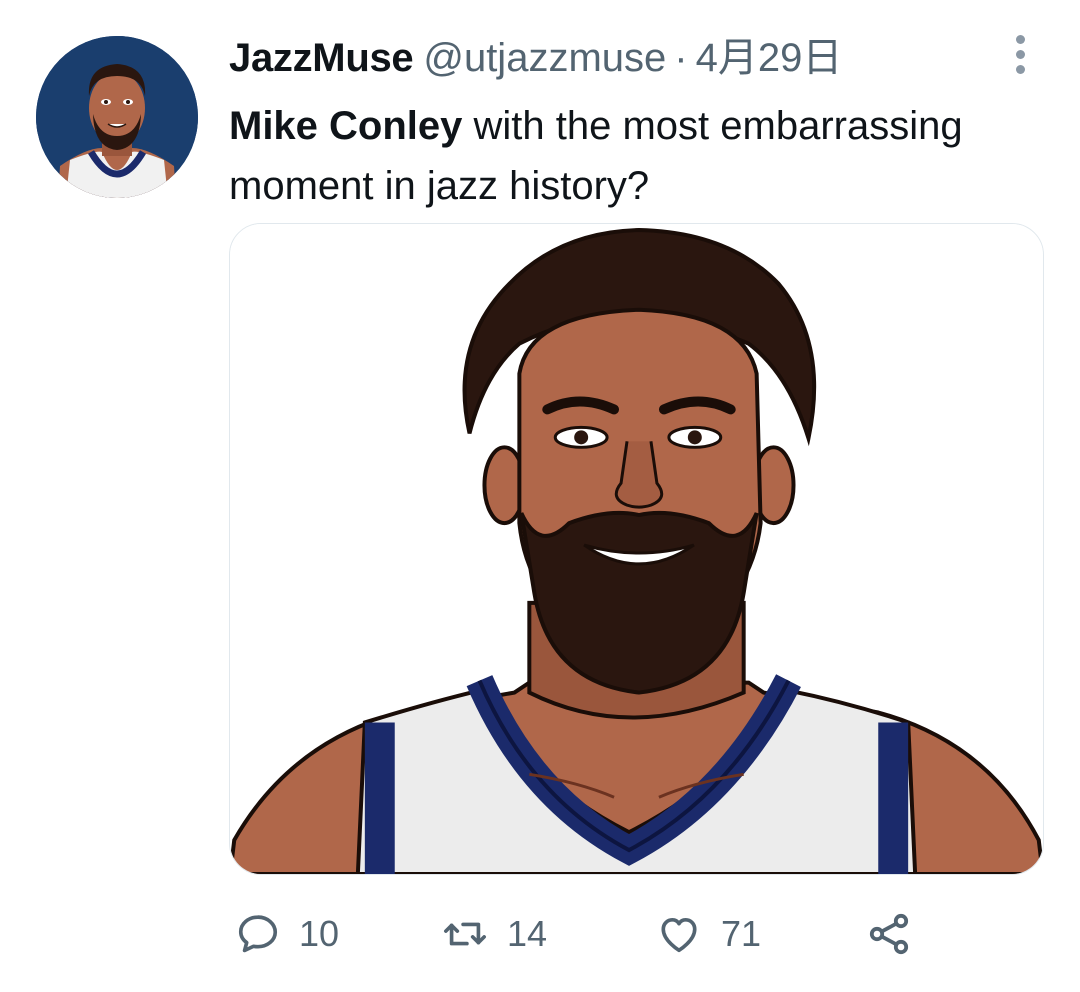  What do you see at coordinates (494, 934) in the screenshot?
I see `retweet-button: 14` at bounding box center [494, 934].